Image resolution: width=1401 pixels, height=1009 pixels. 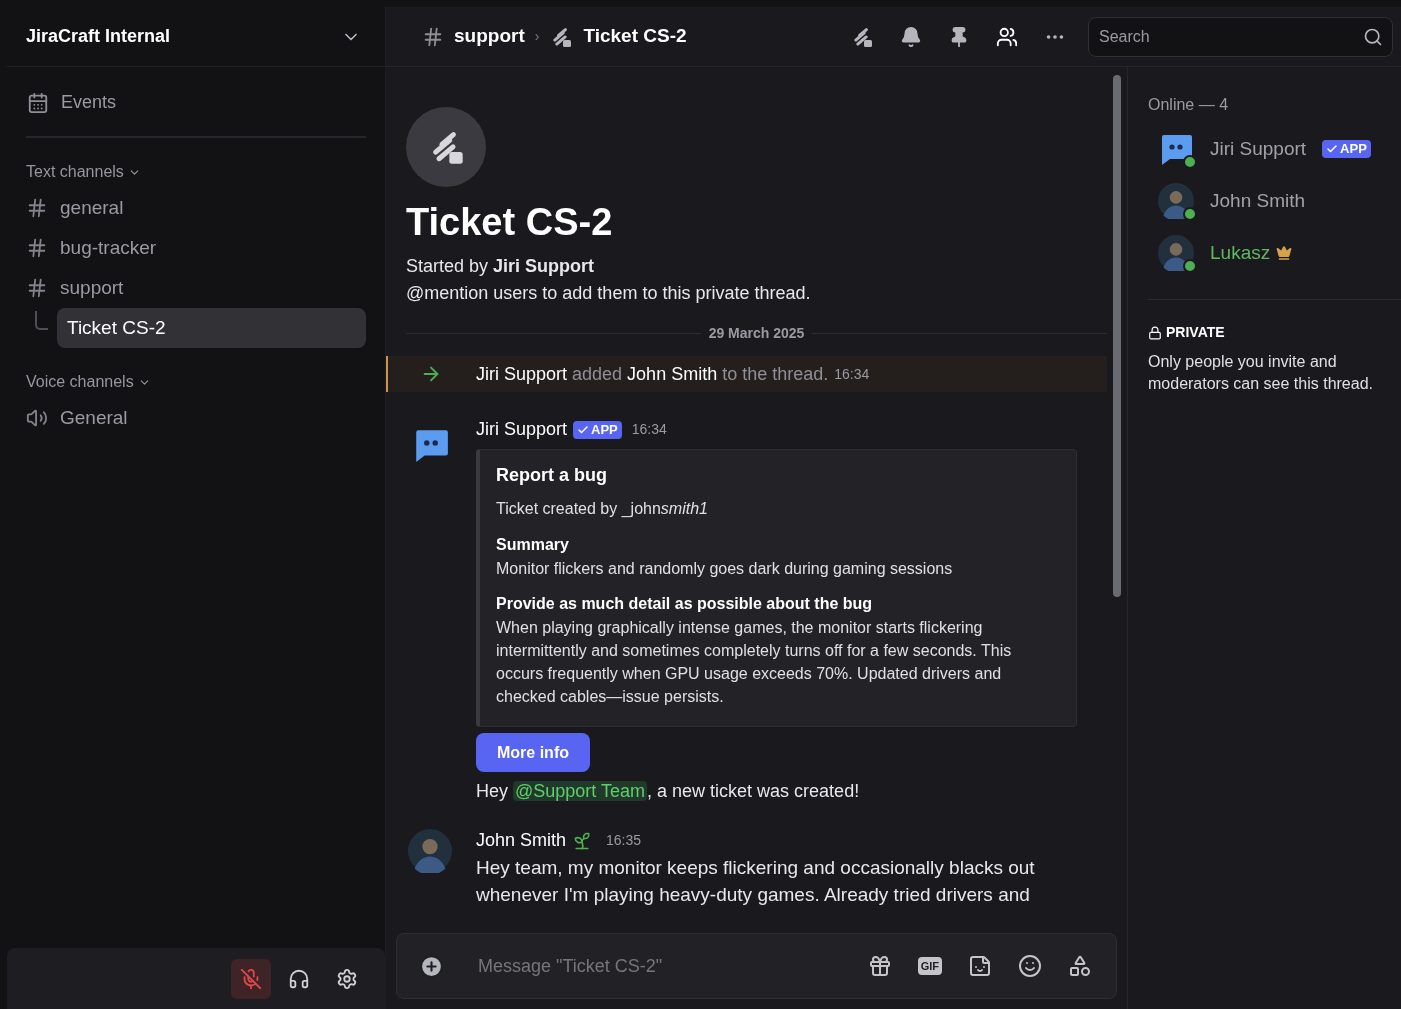 I want to click on channel-link: support, so click(x=489, y=36).